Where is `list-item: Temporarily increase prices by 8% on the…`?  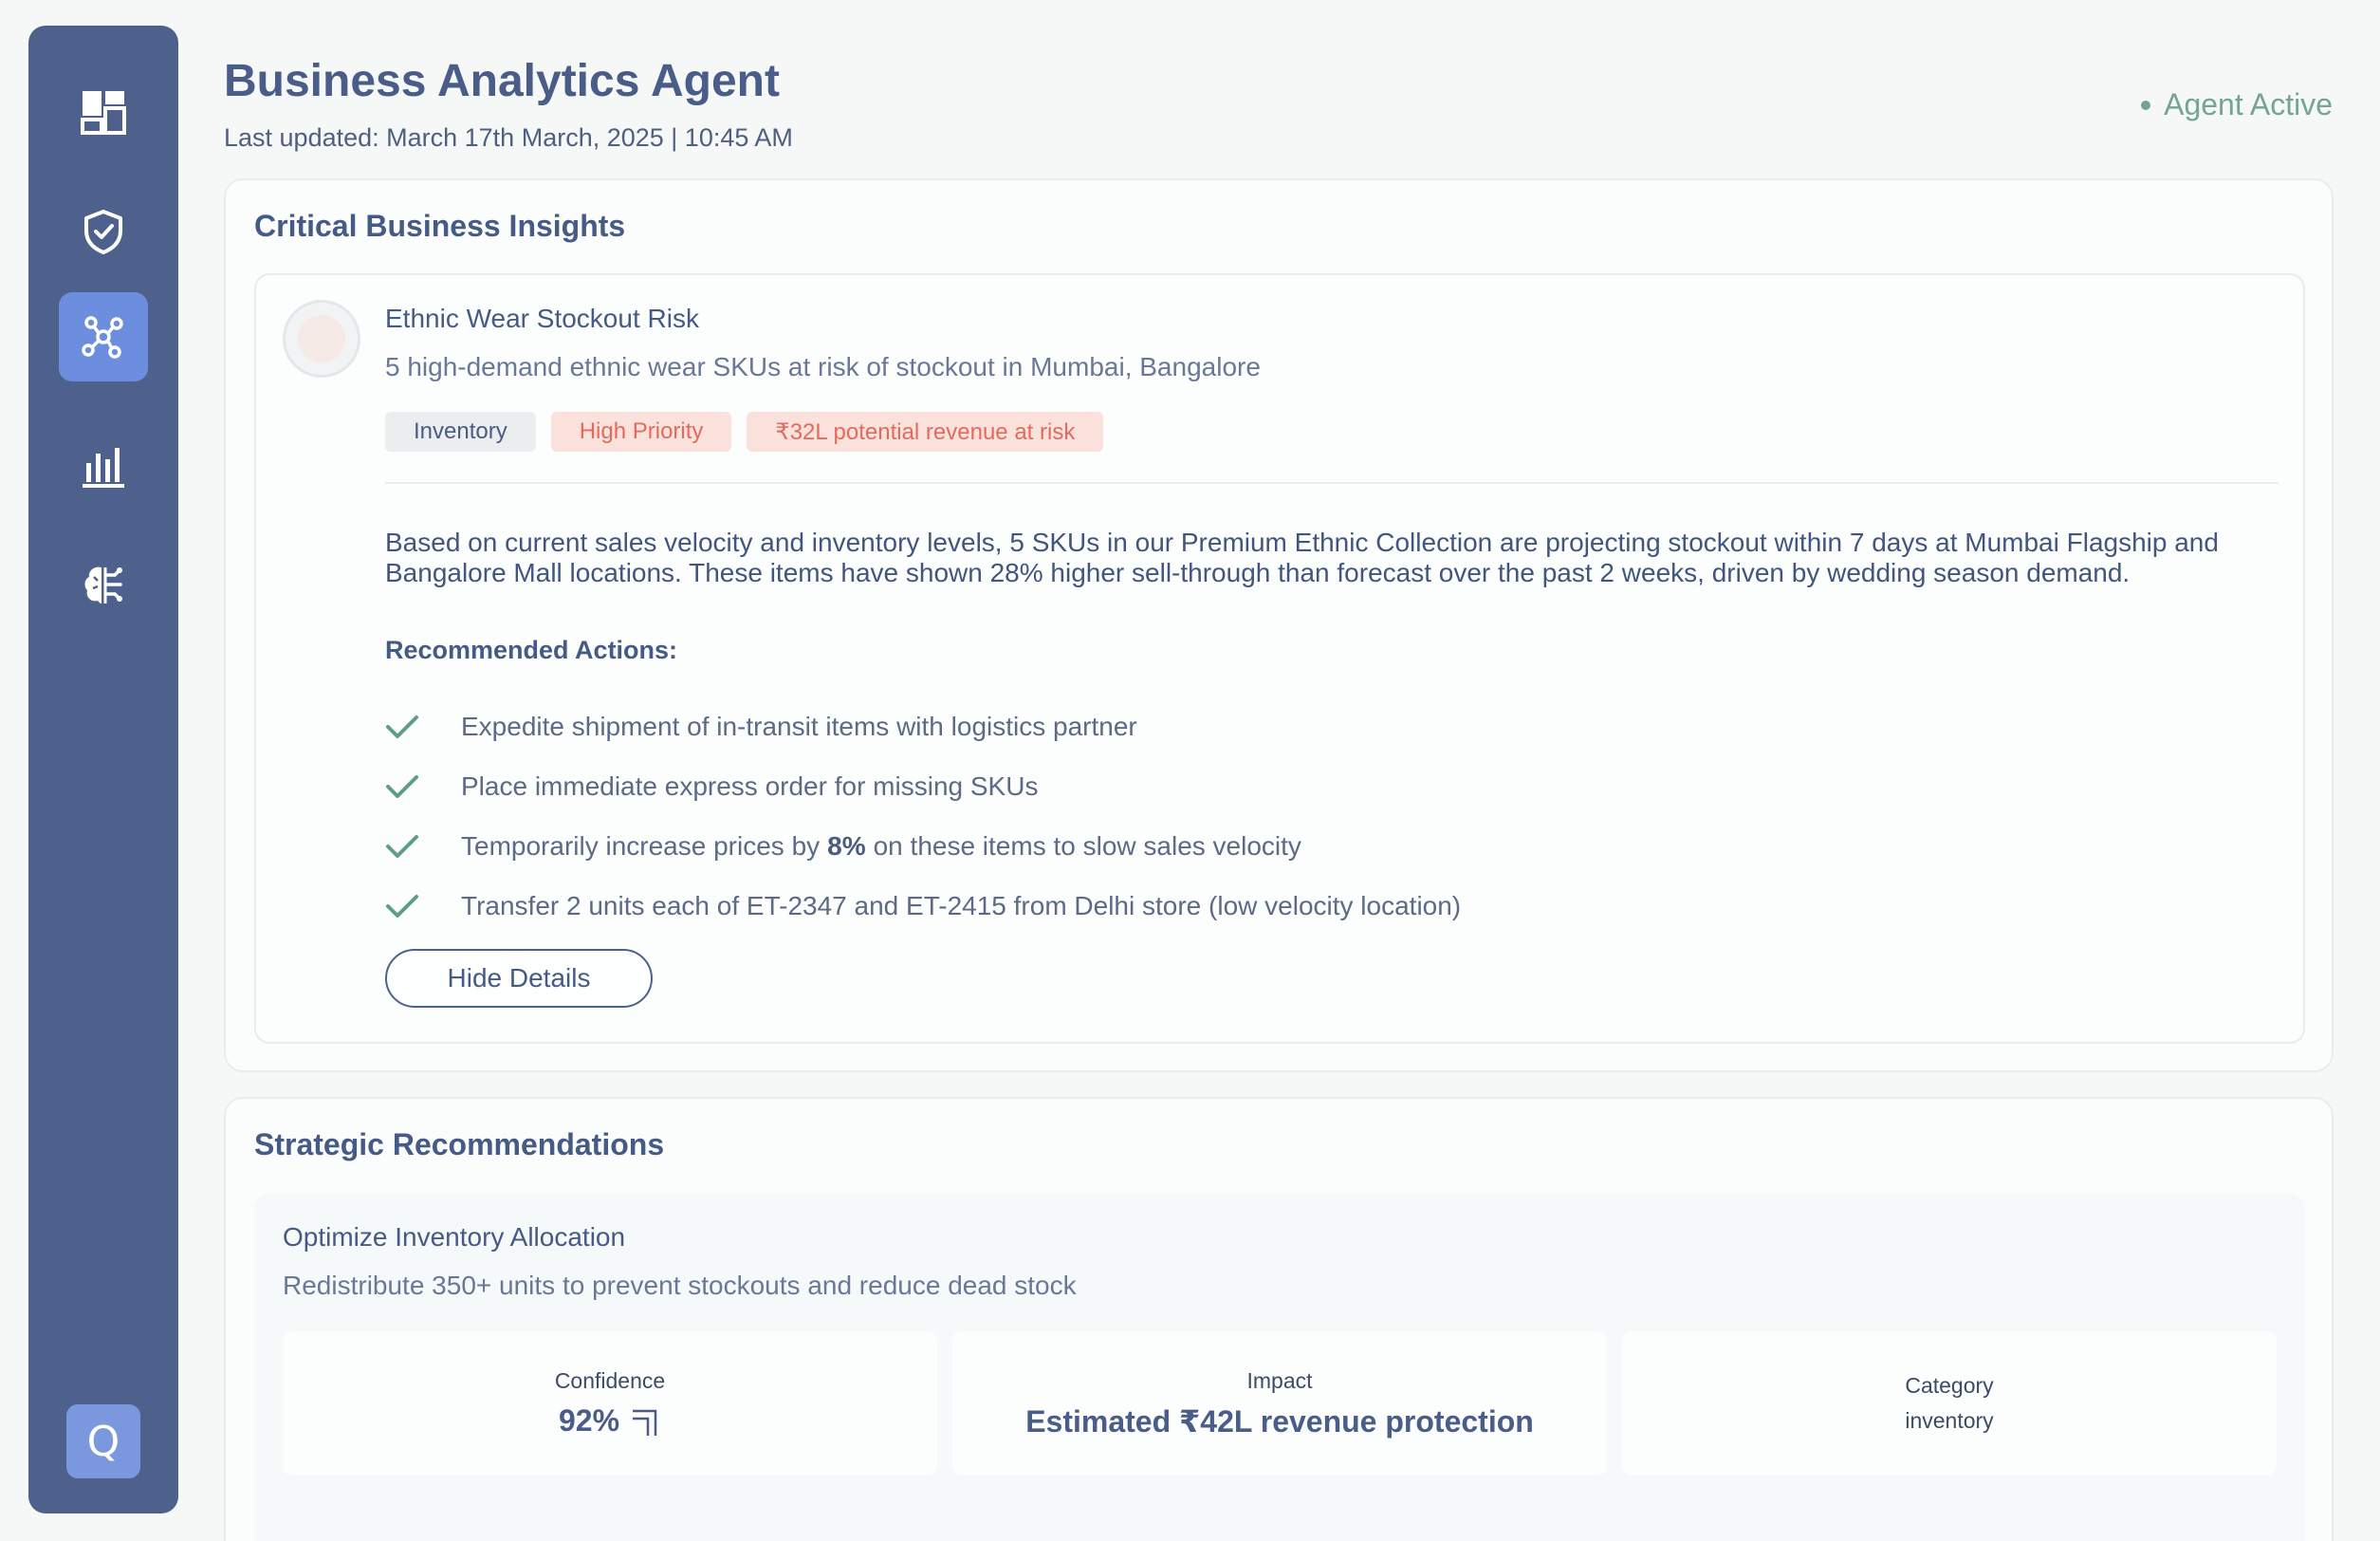
list-item: Temporarily increase prices by 8% on the… is located at coordinates (923, 846).